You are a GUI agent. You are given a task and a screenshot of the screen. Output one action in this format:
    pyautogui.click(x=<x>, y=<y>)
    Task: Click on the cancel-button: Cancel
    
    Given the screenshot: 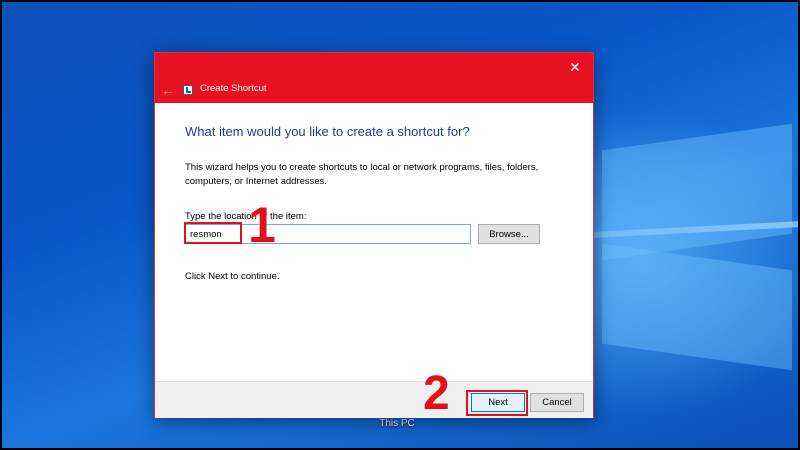 What is the action you would take?
    pyautogui.click(x=557, y=402)
    